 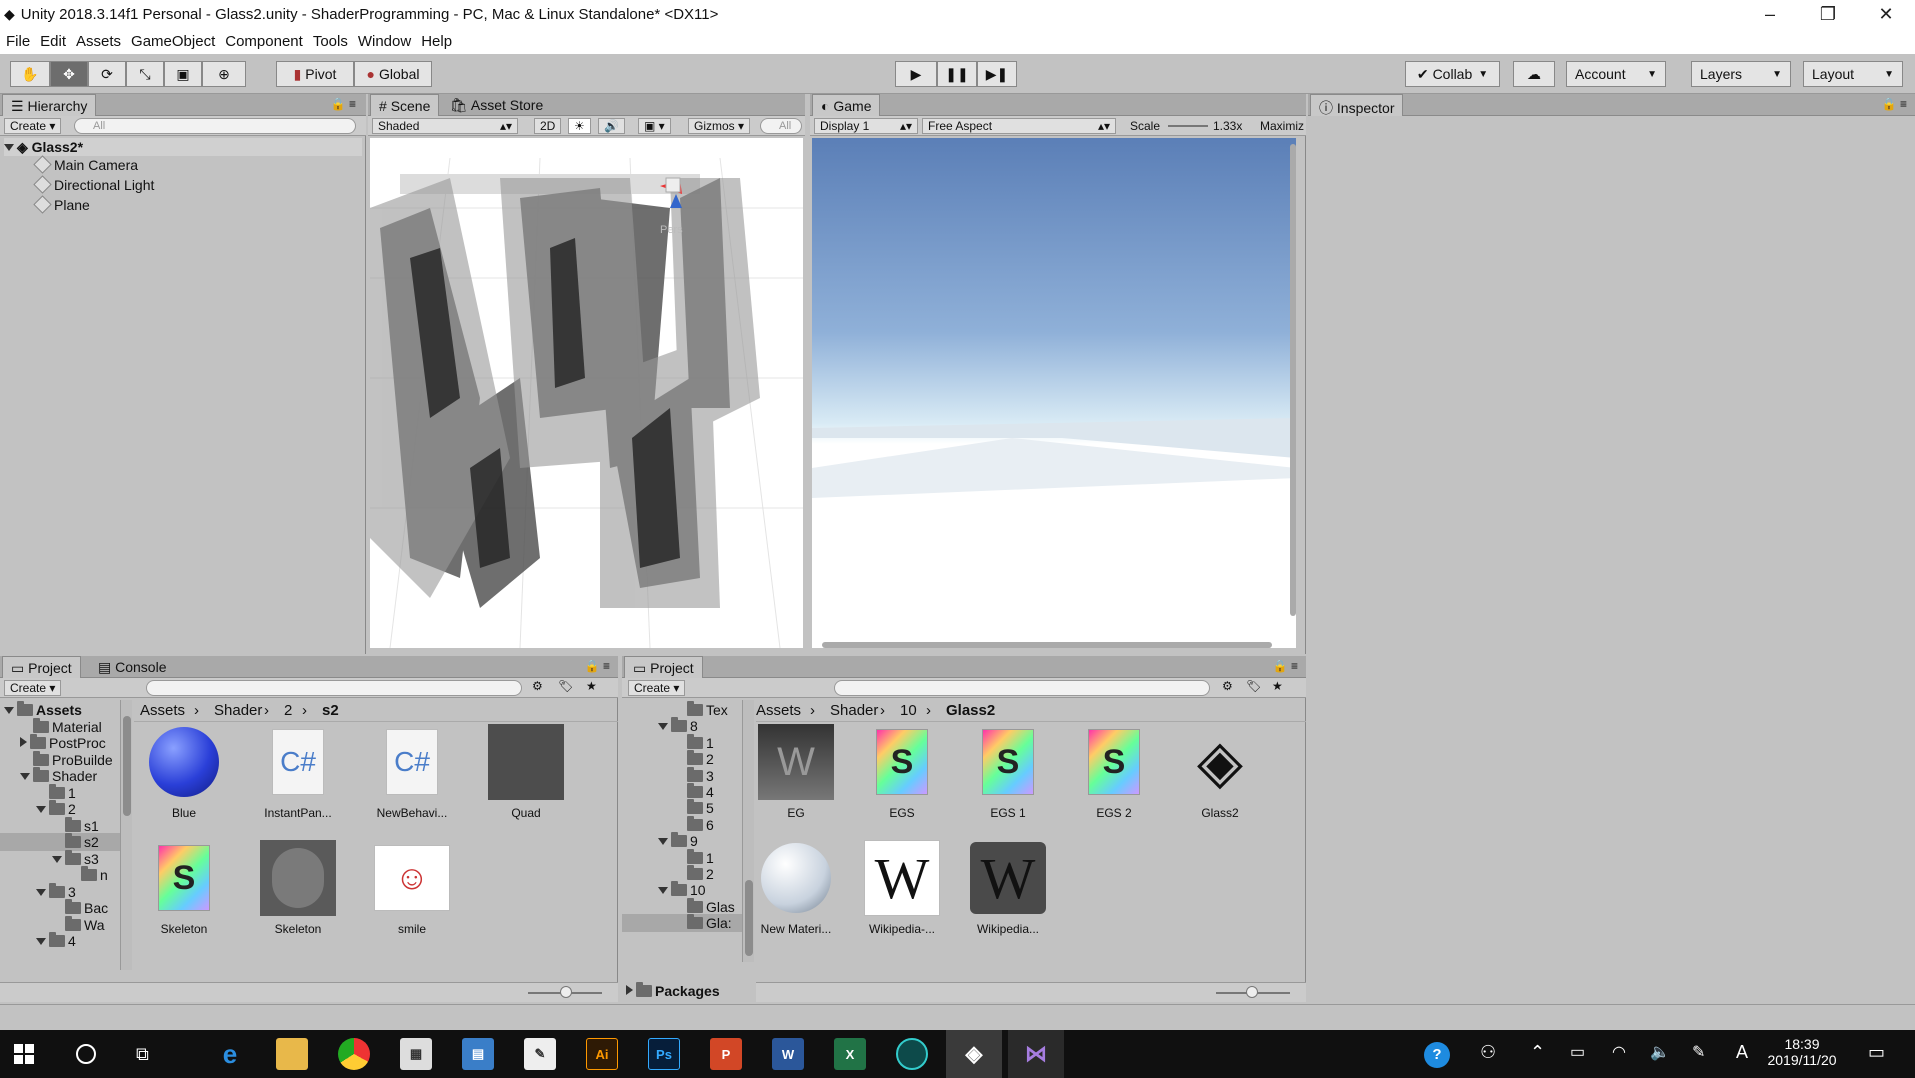 What do you see at coordinates (183, 147) in the screenshot?
I see `scene-root: ◈ Glass2*` at bounding box center [183, 147].